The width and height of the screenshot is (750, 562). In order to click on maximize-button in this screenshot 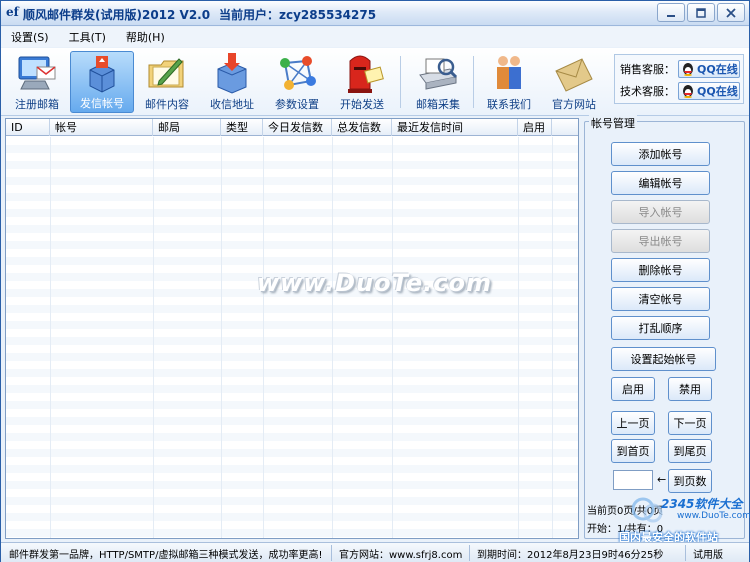, I will do `click(701, 12)`.